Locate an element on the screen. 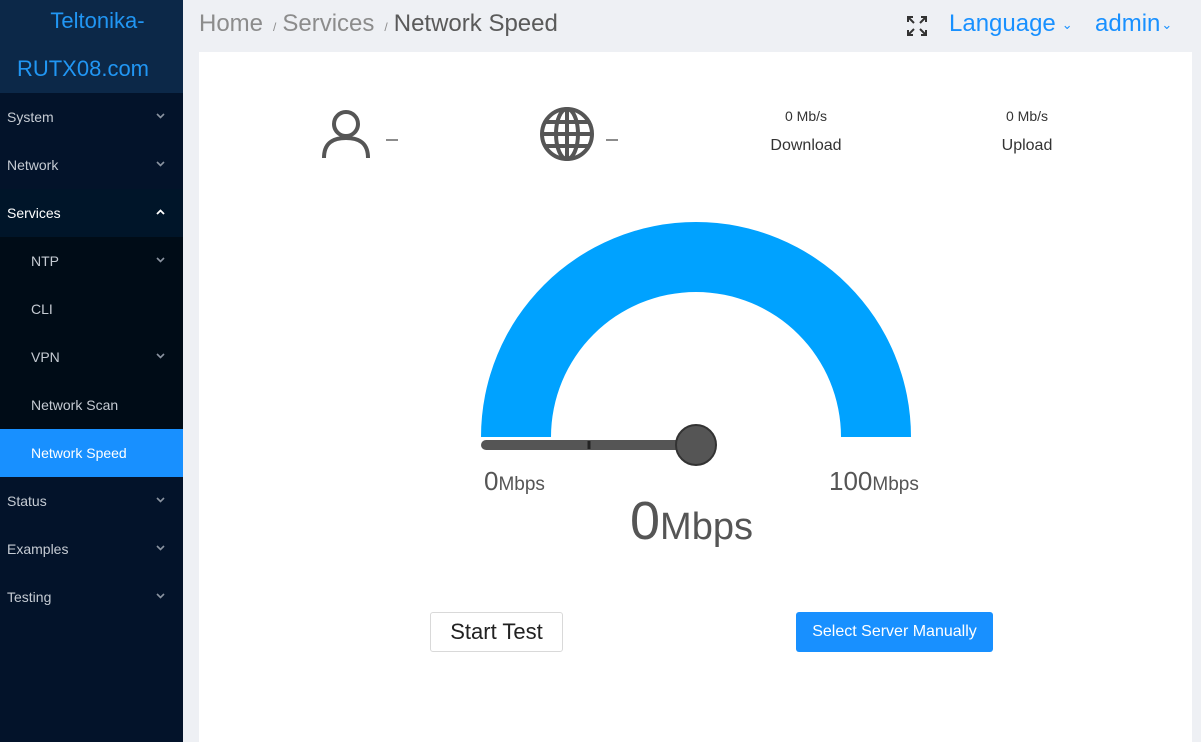 This screenshot has width=1201, height=742. user-label: admin is located at coordinates (1128, 23).